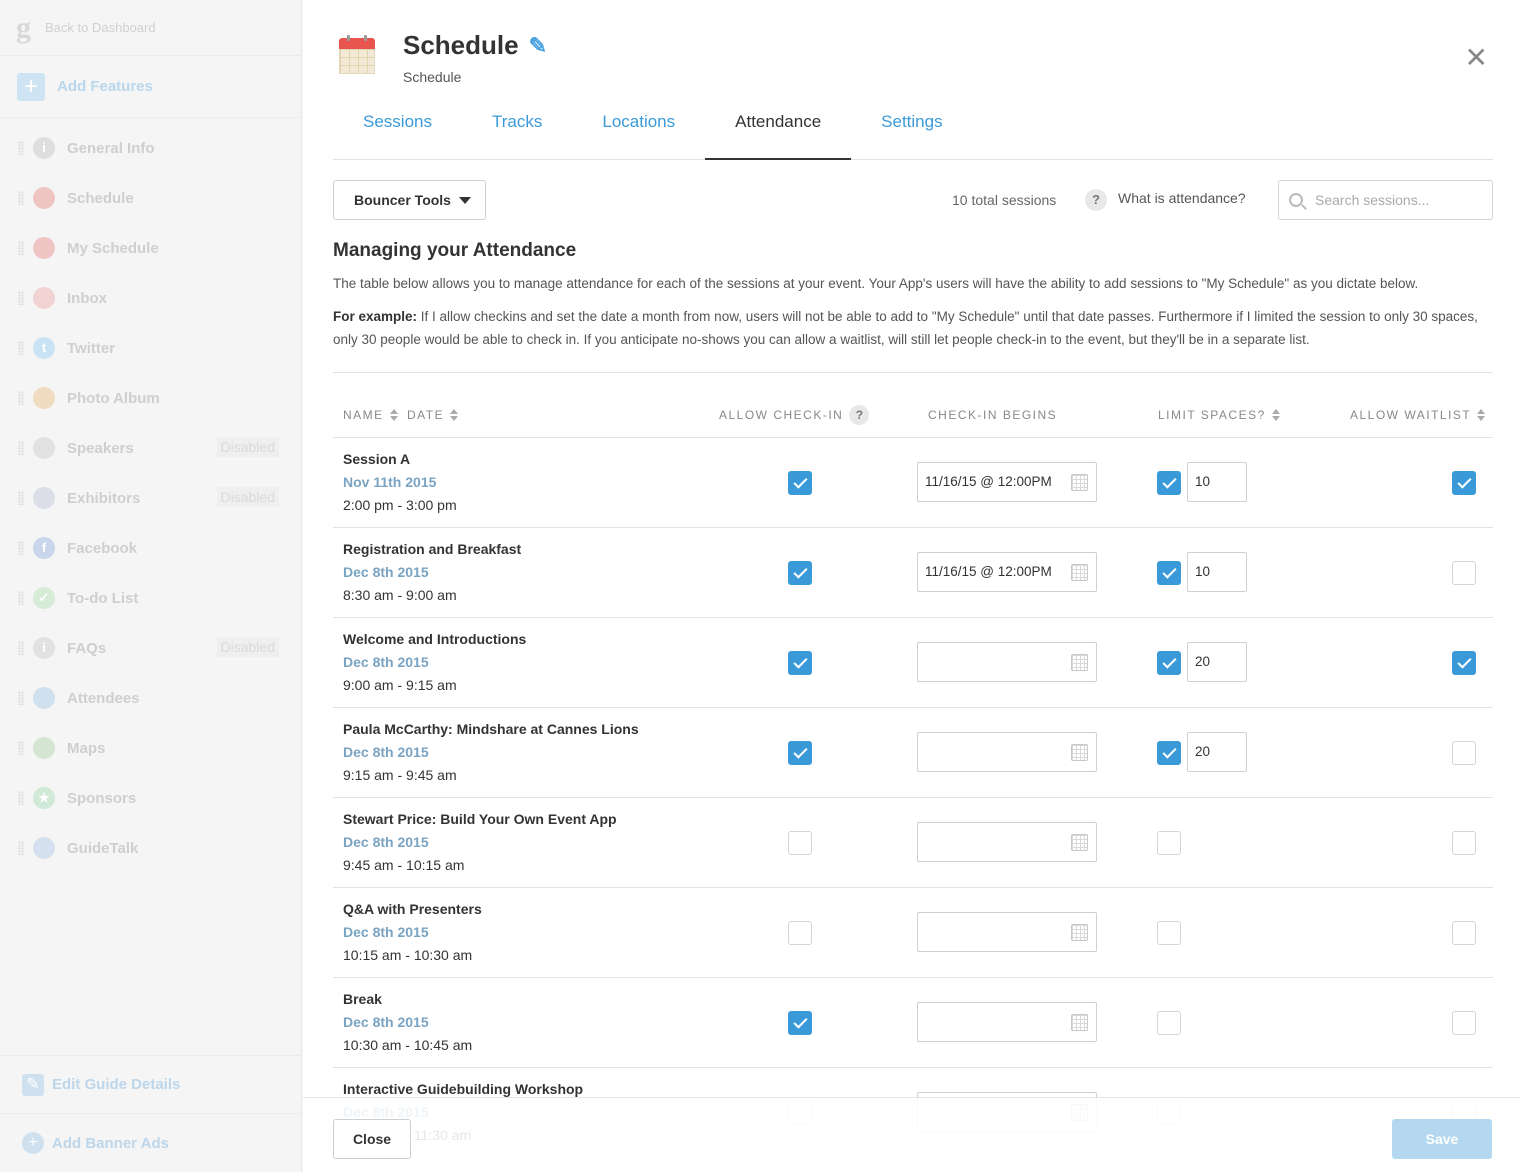 This screenshot has height=1172, width=1520. I want to click on tab-tracks: Tracks, so click(517, 132).